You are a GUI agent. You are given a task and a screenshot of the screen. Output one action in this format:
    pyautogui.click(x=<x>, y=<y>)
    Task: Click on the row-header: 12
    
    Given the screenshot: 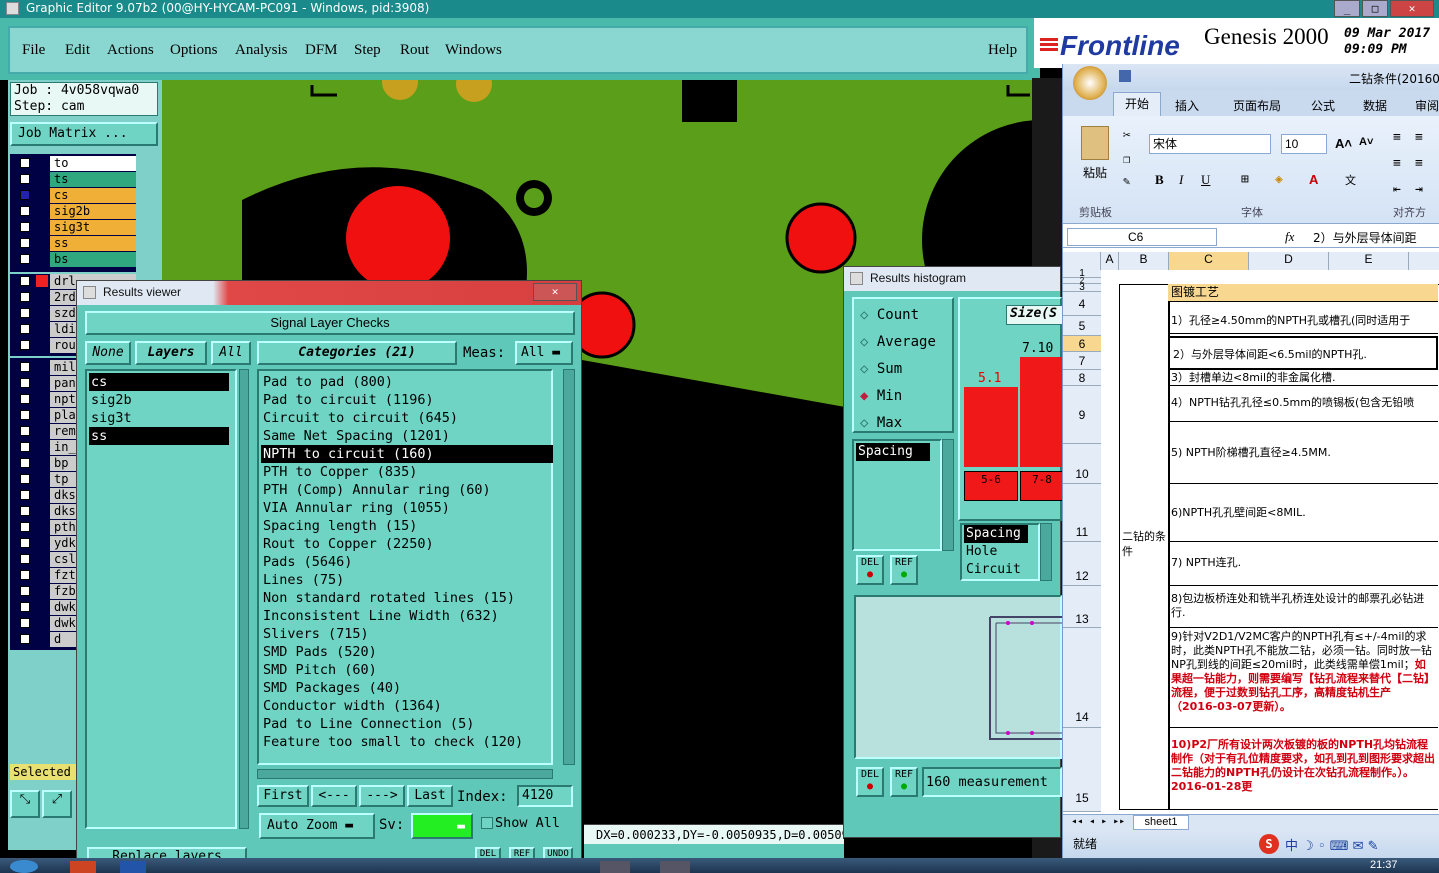 What is the action you would take?
    pyautogui.click(x=1082, y=564)
    